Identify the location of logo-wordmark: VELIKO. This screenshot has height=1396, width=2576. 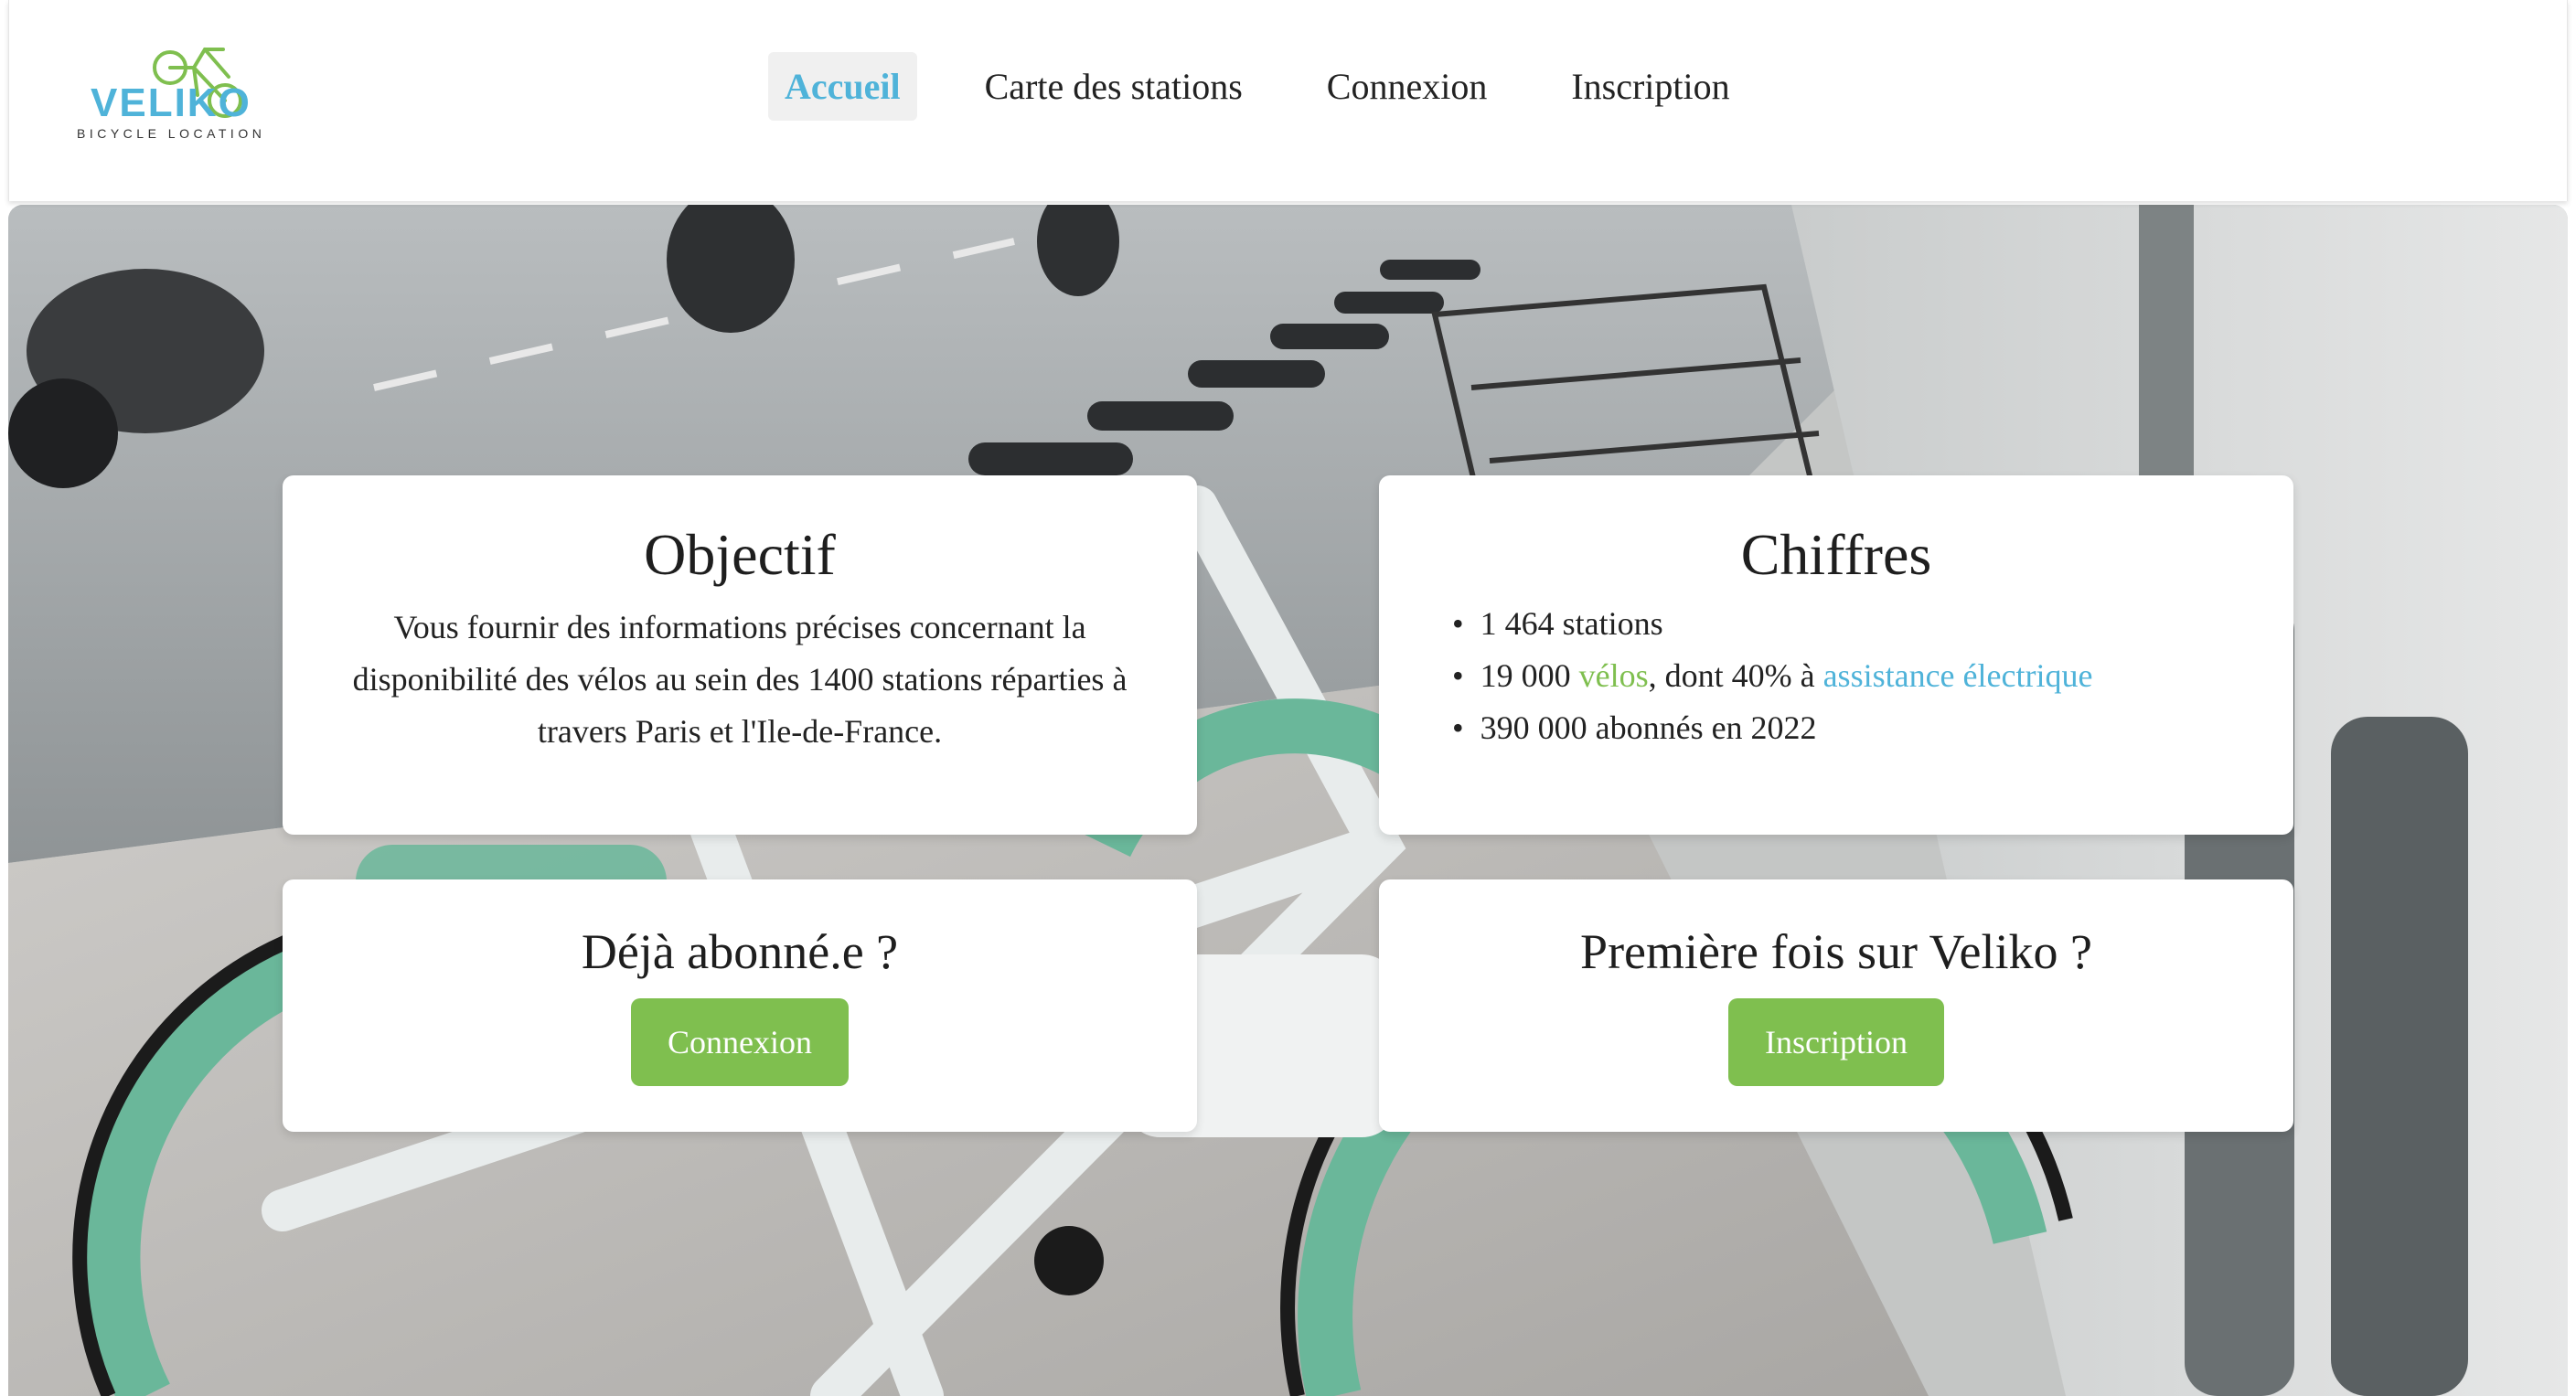
(171, 102).